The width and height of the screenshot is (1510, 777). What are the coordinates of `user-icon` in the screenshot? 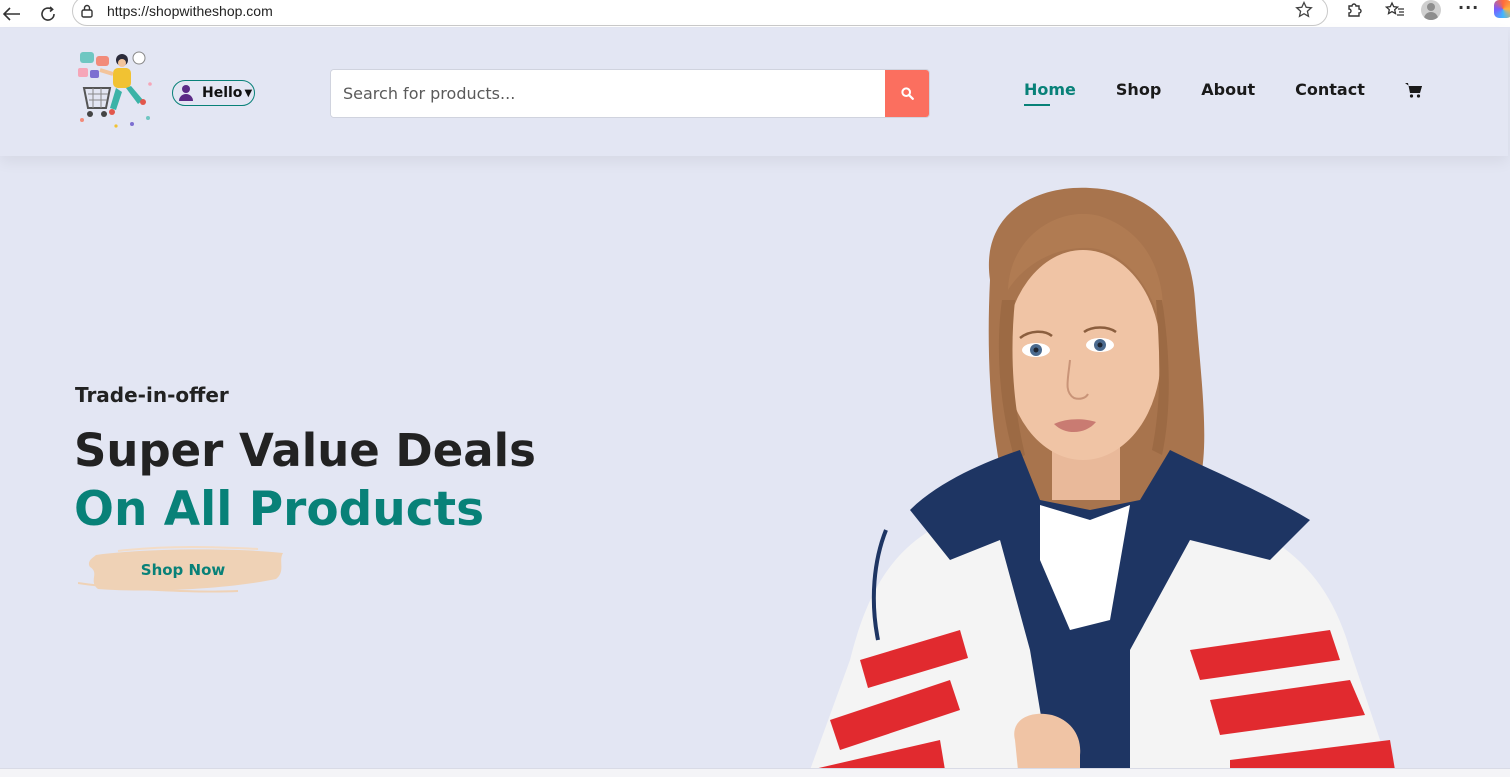 It's located at (186, 93).